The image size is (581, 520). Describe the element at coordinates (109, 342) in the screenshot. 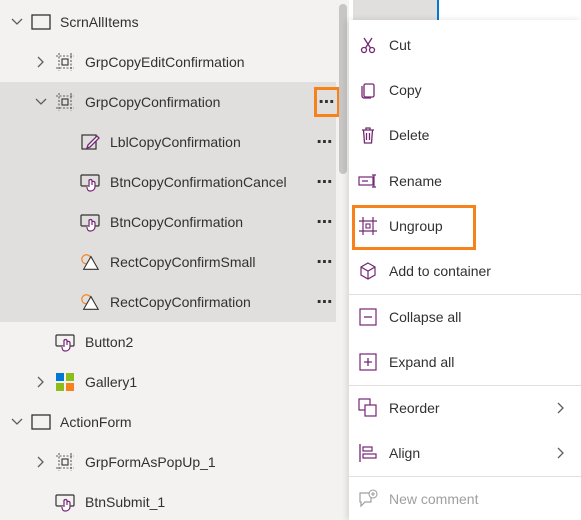

I see `tree-item-label: Button2` at that location.